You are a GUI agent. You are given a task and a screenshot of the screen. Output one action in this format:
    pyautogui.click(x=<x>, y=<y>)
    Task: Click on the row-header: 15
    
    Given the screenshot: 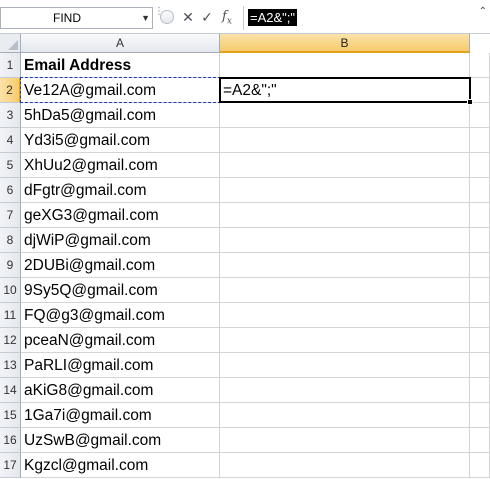 What is the action you would take?
    pyautogui.click(x=10, y=415)
    